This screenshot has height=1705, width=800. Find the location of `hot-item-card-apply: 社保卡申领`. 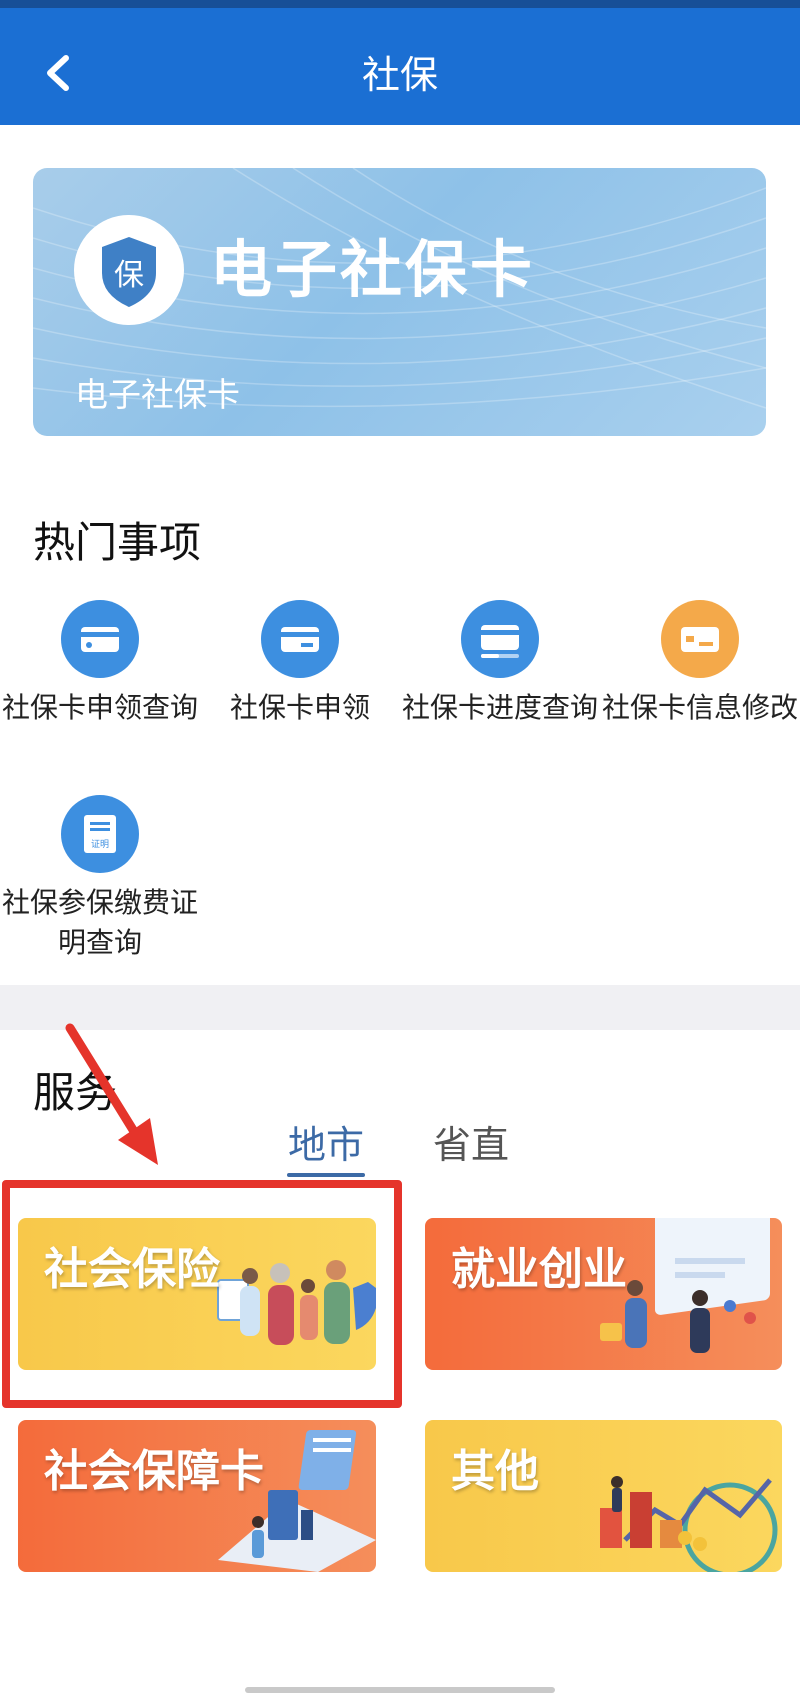

hot-item-card-apply: 社保卡申领 is located at coordinates (300, 664).